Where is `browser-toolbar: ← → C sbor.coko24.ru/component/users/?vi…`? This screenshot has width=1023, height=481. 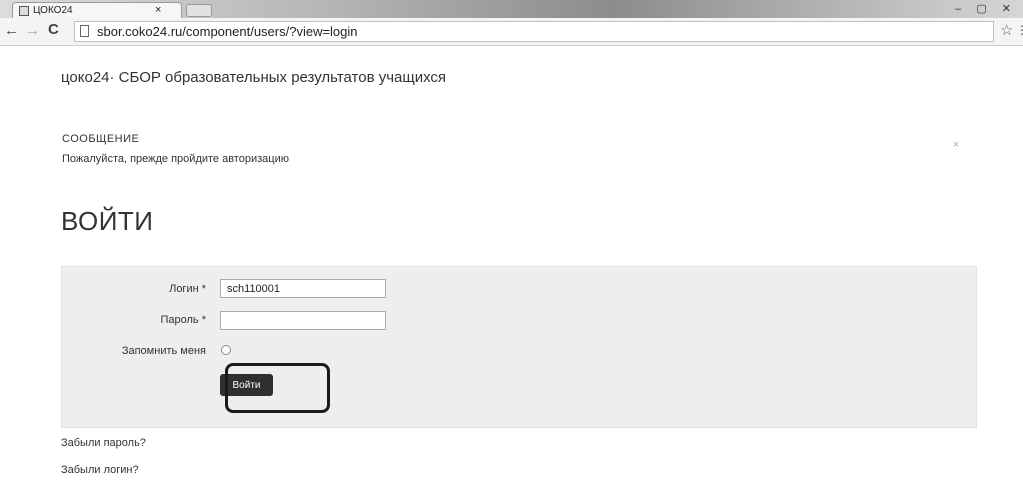 browser-toolbar: ← → C sbor.coko24.ru/component/users/?vi… is located at coordinates (511, 32).